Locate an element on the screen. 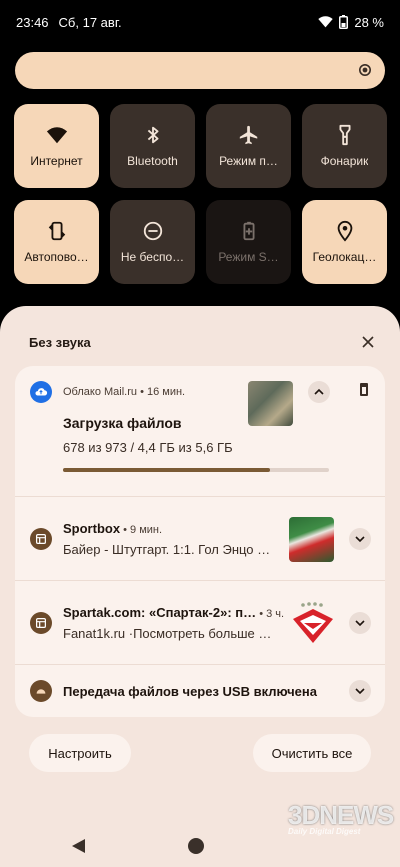 This screenshot has width=400, height=867. airplane-icon is located at coordinates (248, 135).